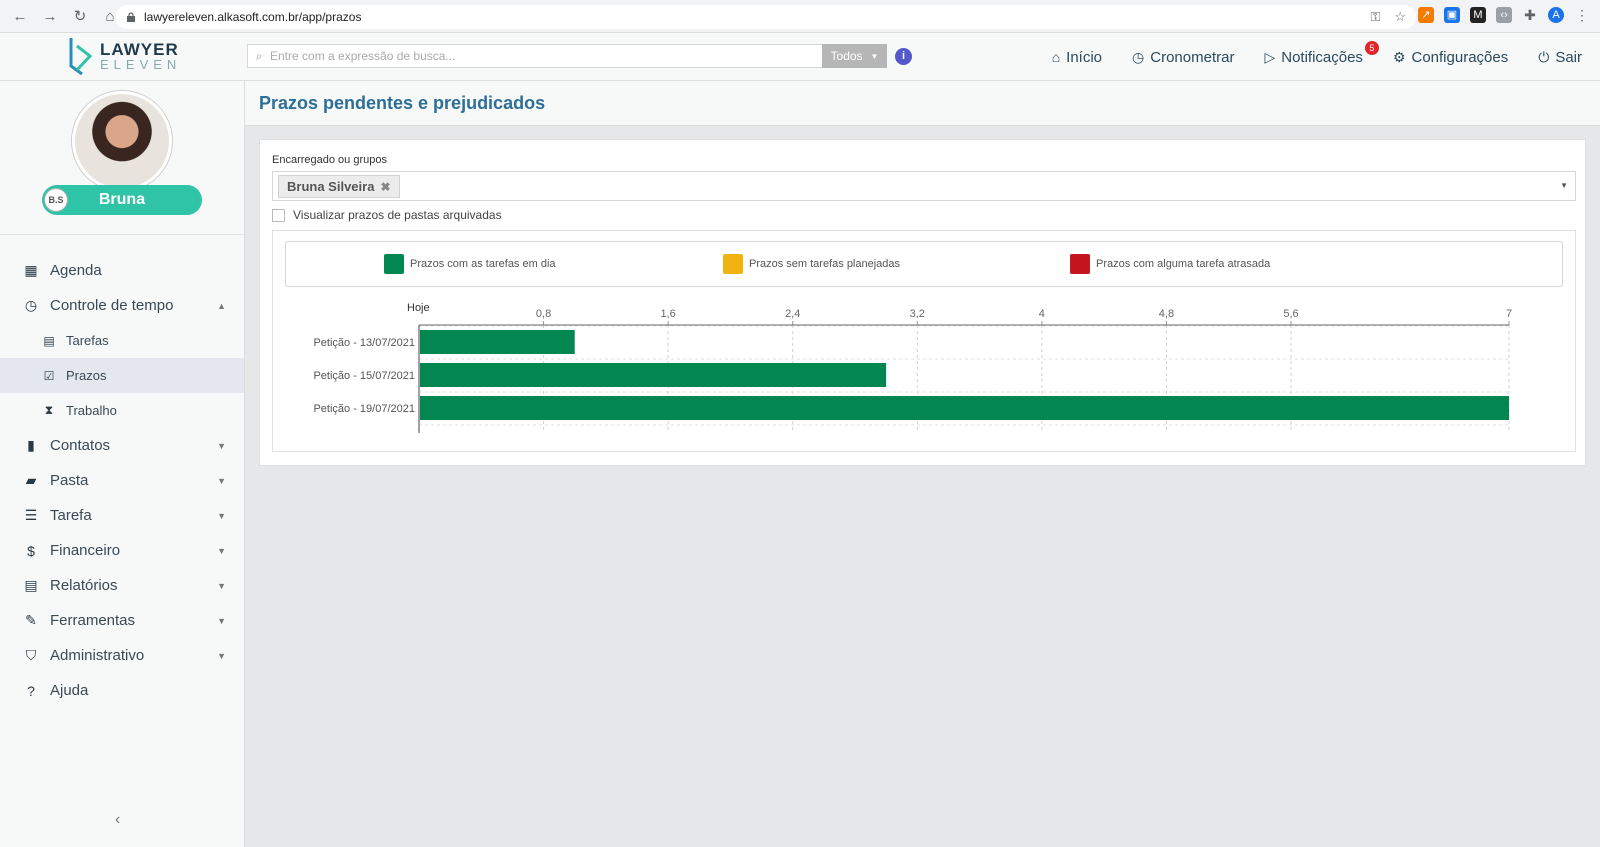 The image size is (1600, 847). I want to click on extension-m-icon: M, so click(1478, 15).